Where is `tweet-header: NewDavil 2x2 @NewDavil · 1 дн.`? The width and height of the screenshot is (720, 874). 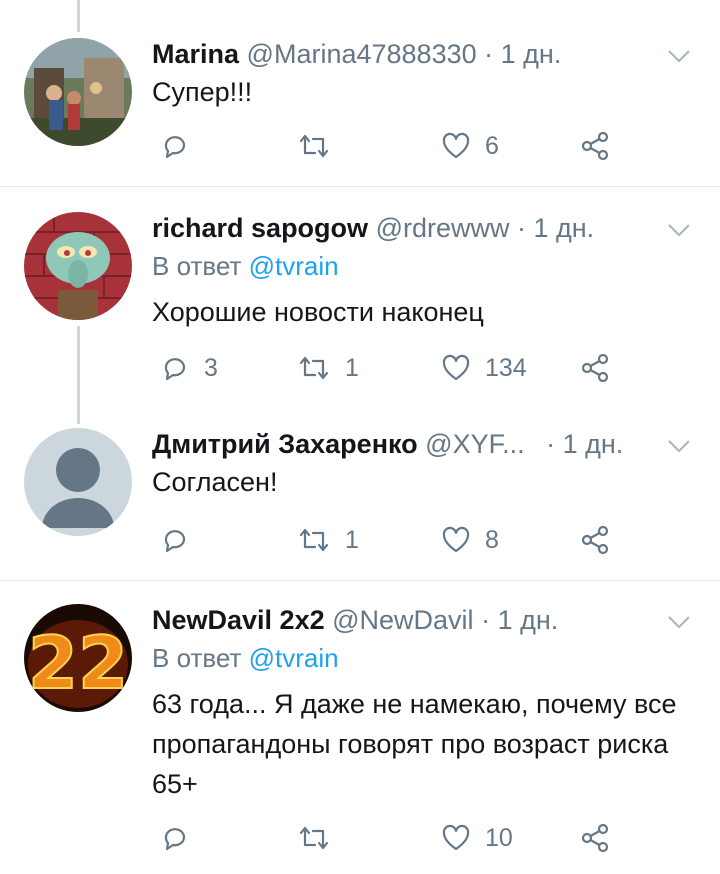
tweet-header: NewDavil 2x2 @NewDavil · 1 дн. is located at coordinates (355, 620).